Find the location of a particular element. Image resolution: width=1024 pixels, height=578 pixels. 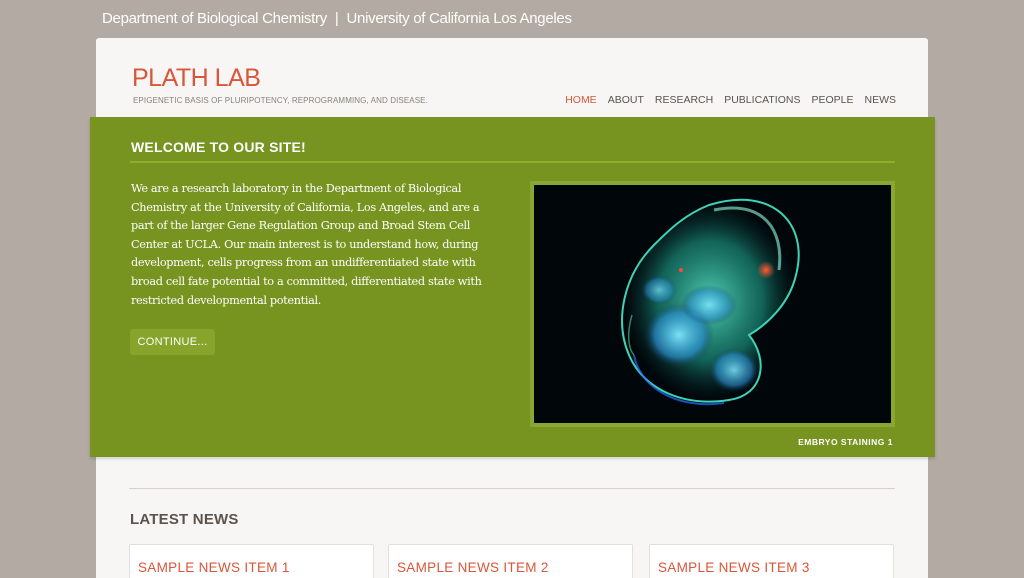

news-card: SAMPLE NEWS ITEM 3 is located at coordinates (771, 561).